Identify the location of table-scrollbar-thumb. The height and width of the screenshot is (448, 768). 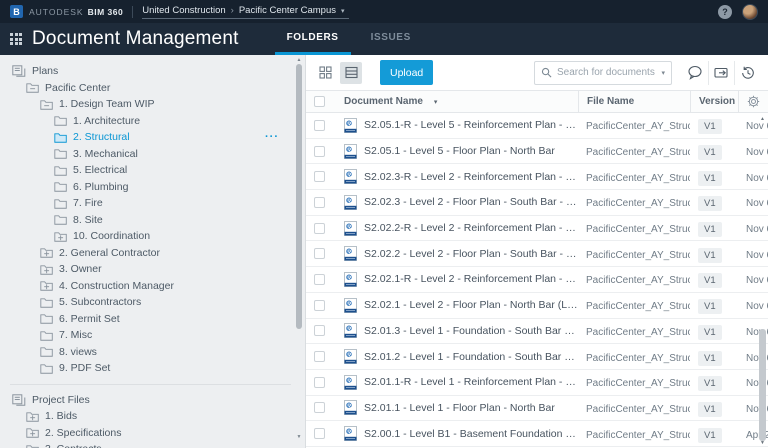
(762, 385).